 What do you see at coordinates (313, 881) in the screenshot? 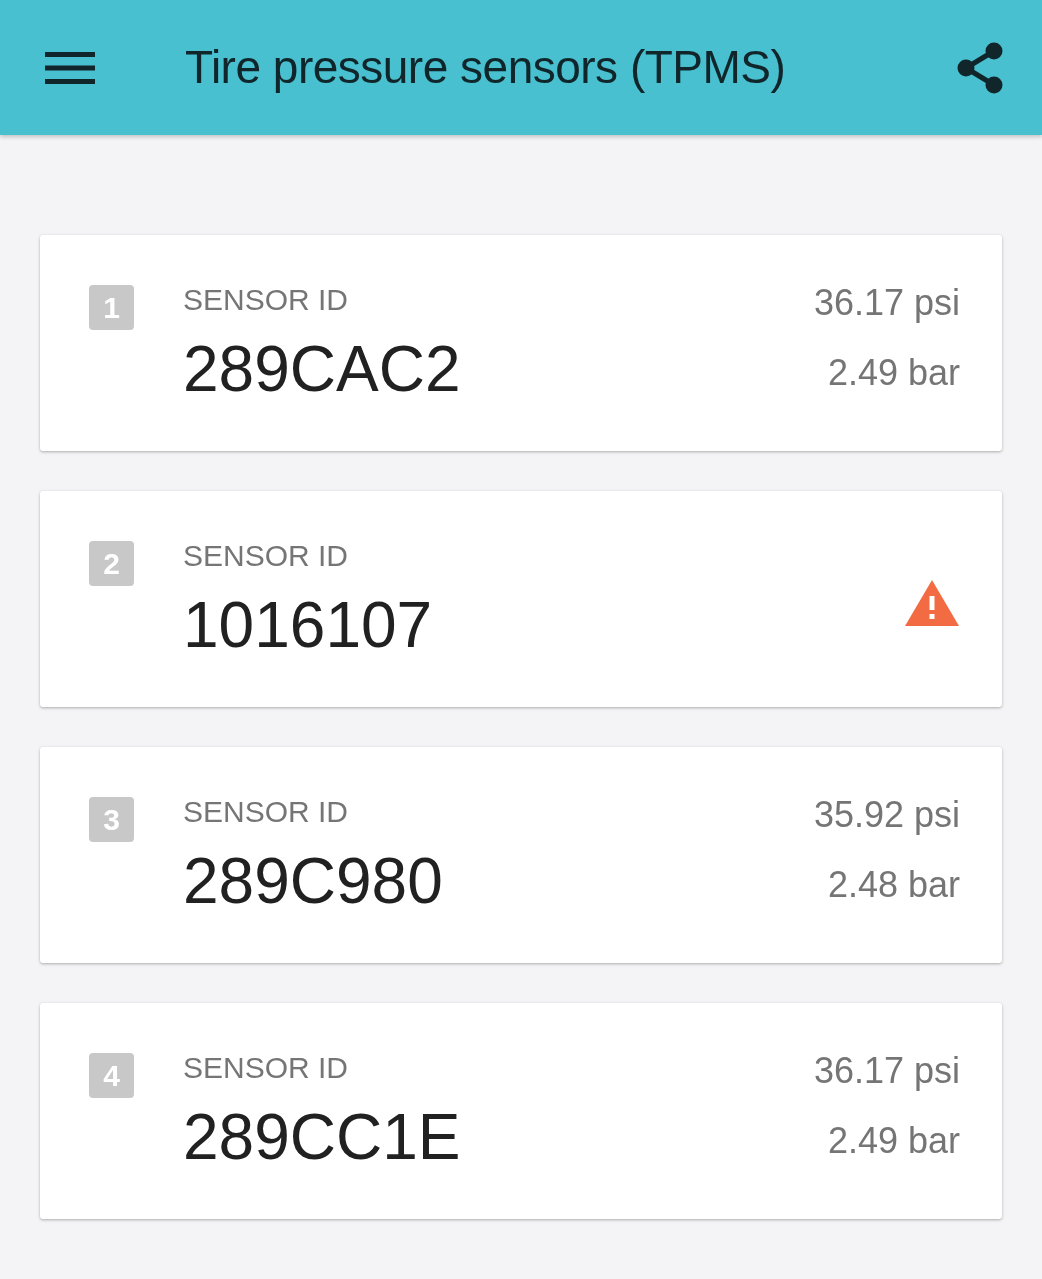
I see `sensor-id: 289C980` at bounding box center [313, 881].